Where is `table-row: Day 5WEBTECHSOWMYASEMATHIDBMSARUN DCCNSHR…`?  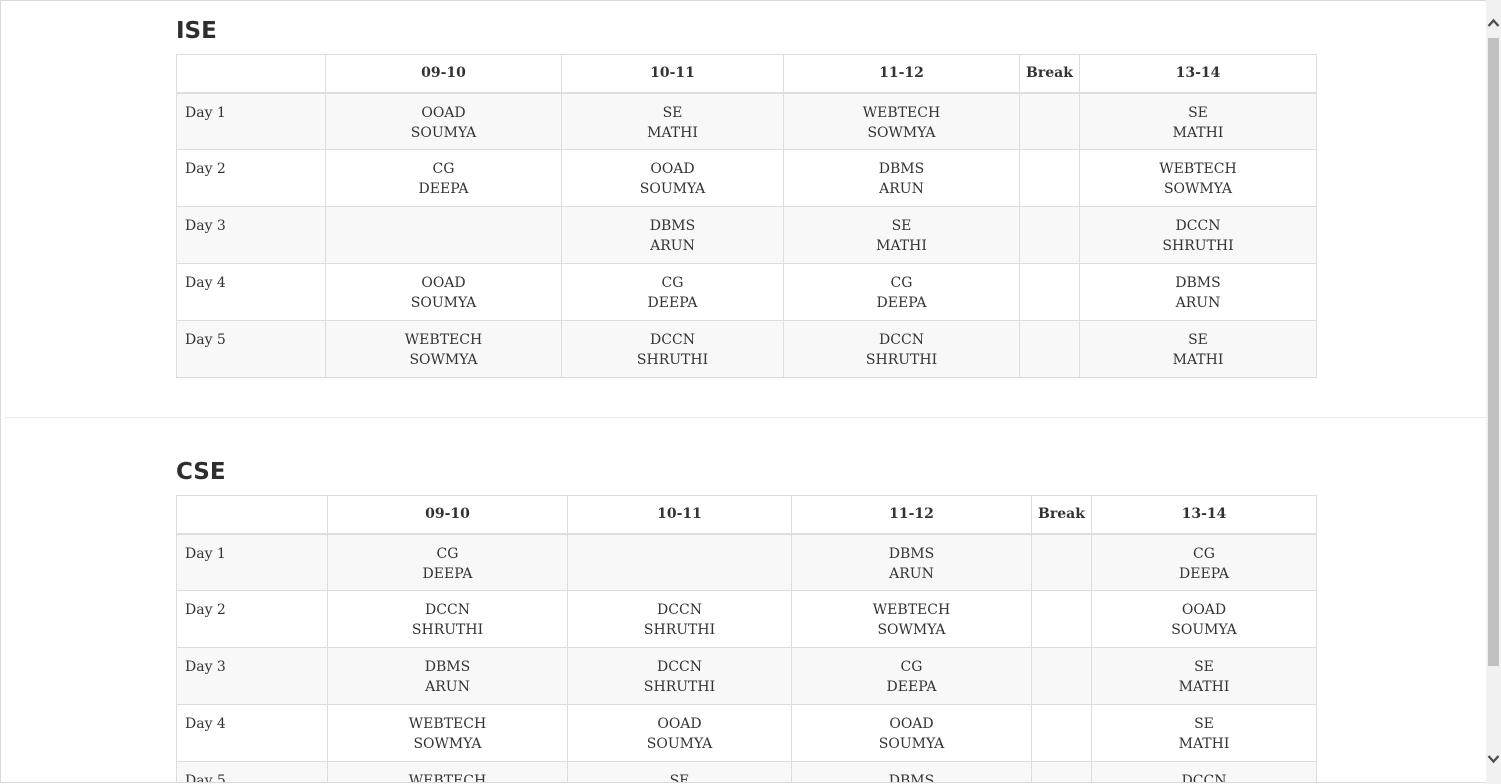 table-row: Day 5WEBTECHSOWMYASEMATHIDBMSARUN DCCNSHR… is located at coordinates (746, 772).